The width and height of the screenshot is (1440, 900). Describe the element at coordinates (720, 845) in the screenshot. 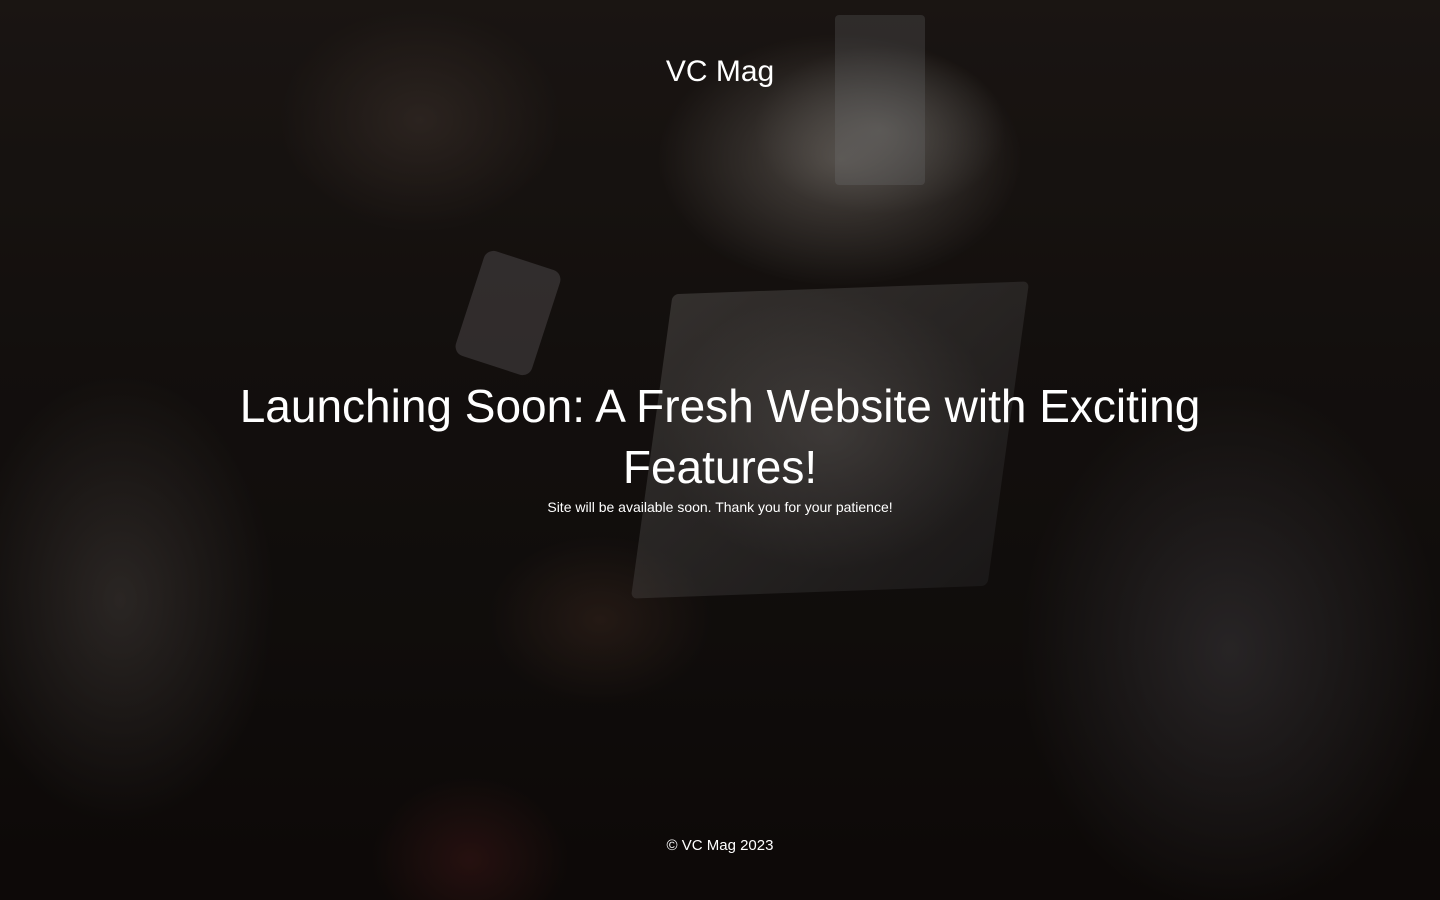

I see `footer-copyright: © VC Mag 2023` at that location.